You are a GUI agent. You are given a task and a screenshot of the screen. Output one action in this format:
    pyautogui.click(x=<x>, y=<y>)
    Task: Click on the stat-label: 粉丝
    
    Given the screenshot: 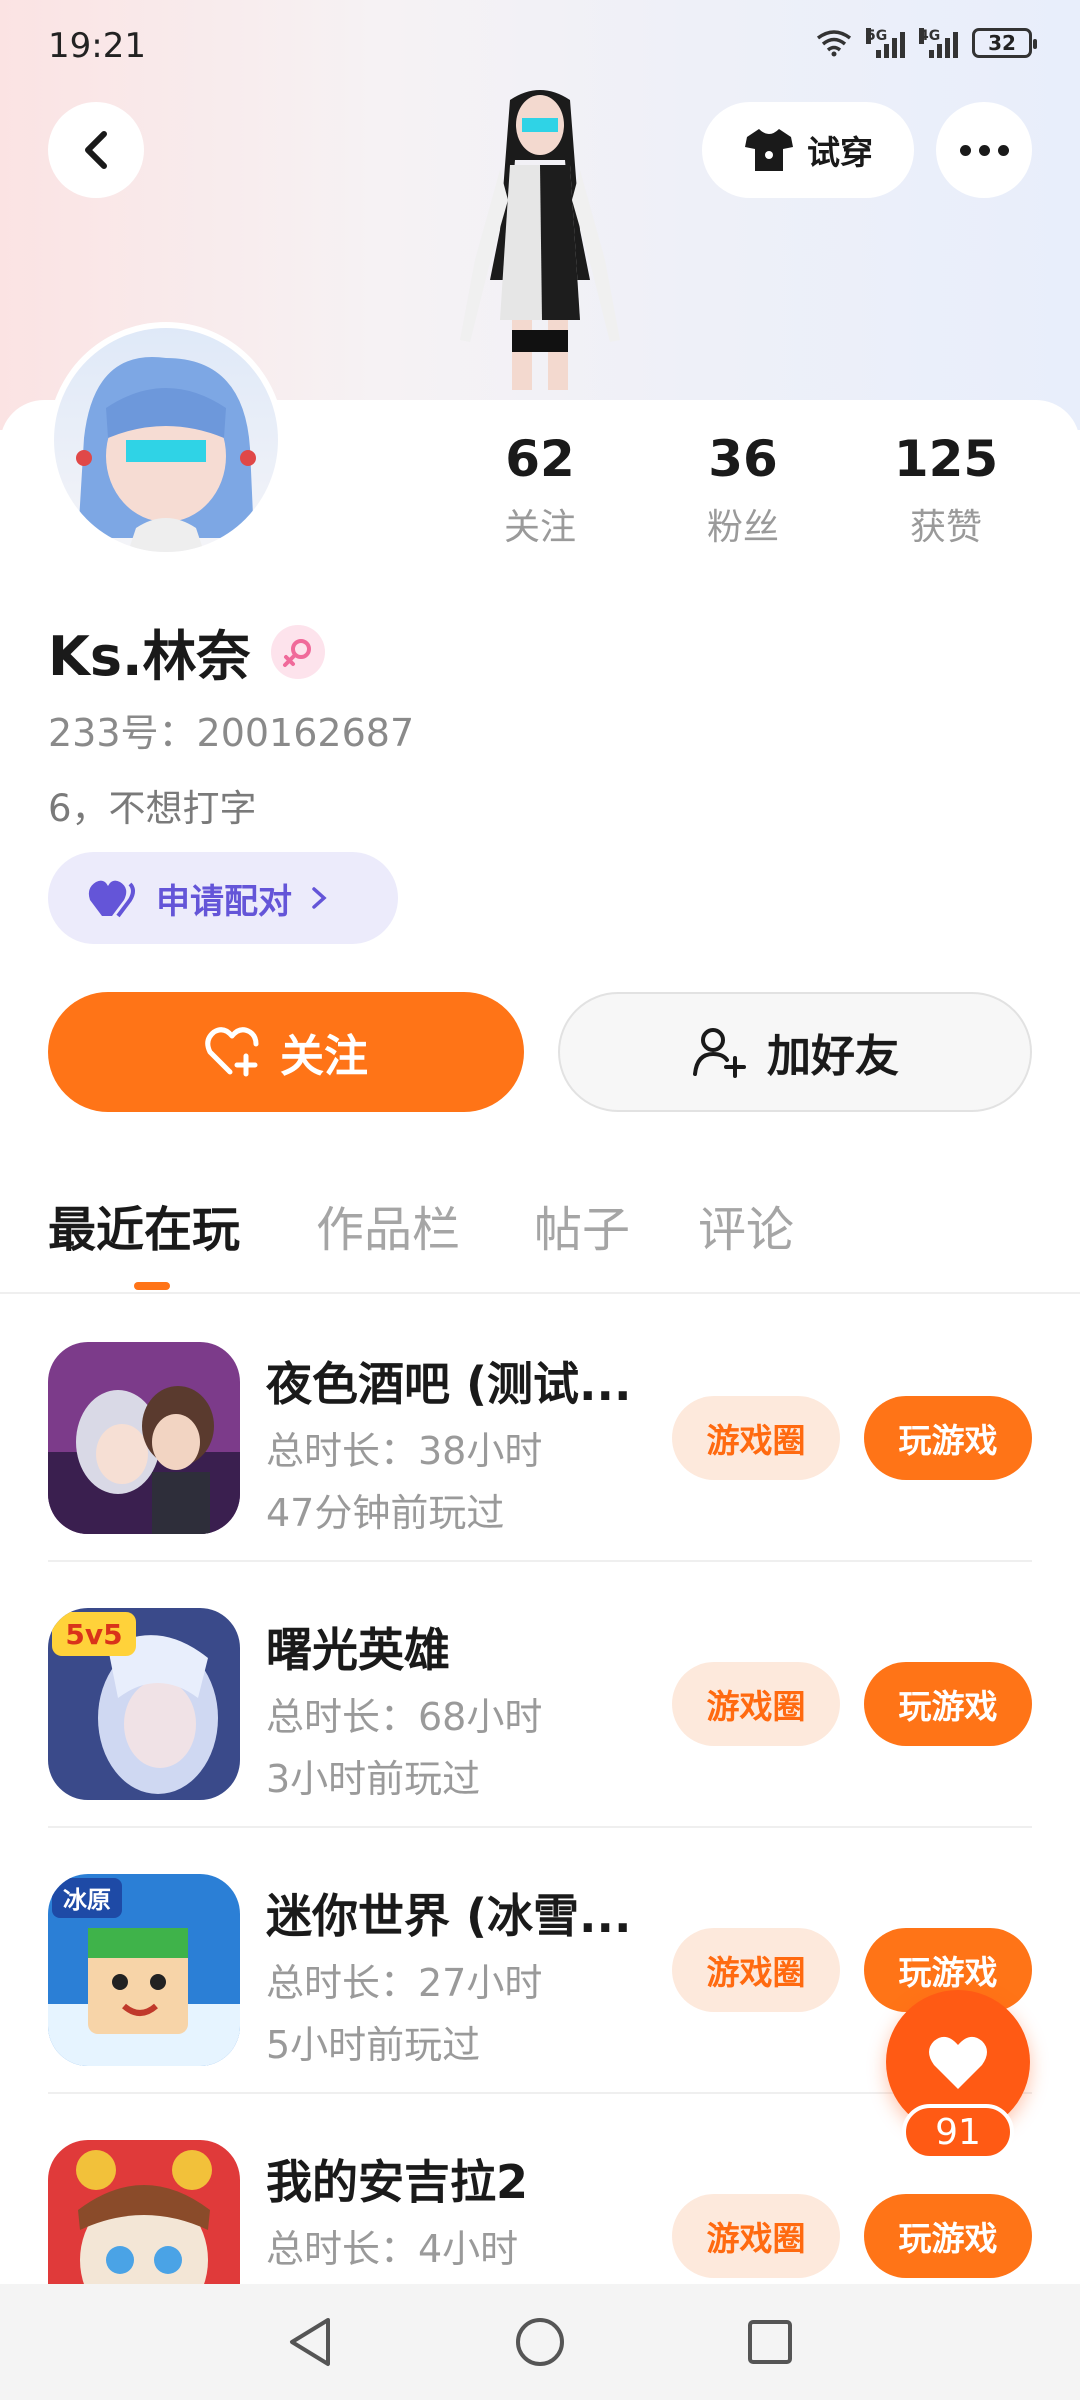 What is the action you would take?
    pyautogui.click(x=742, y=527)
    